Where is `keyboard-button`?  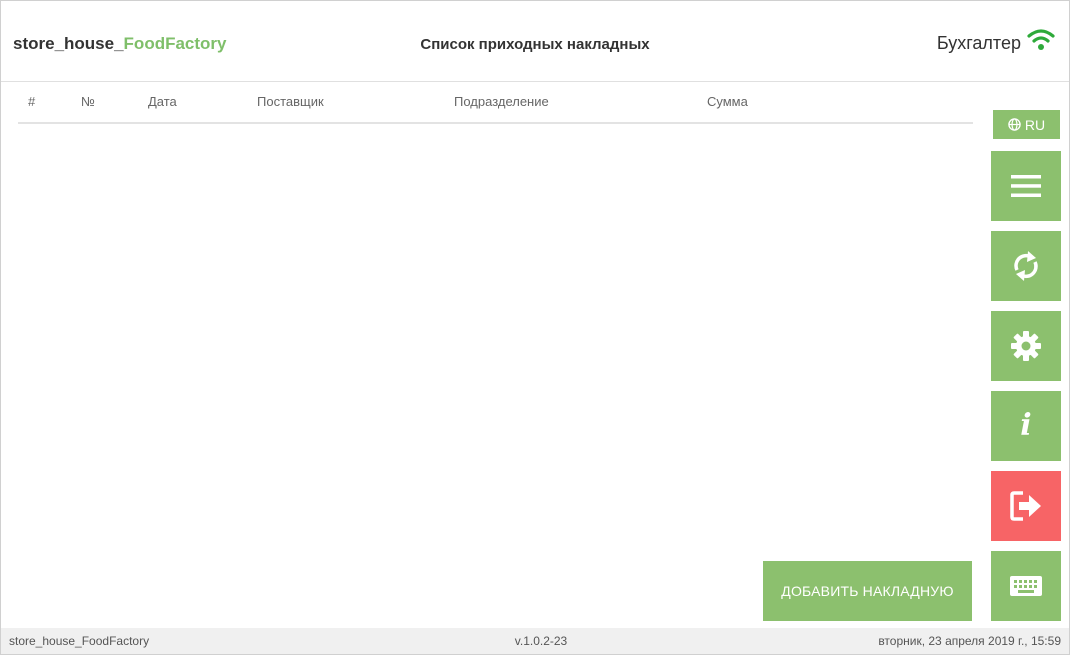
keyboard-button is located at coordinates (1026, 586).